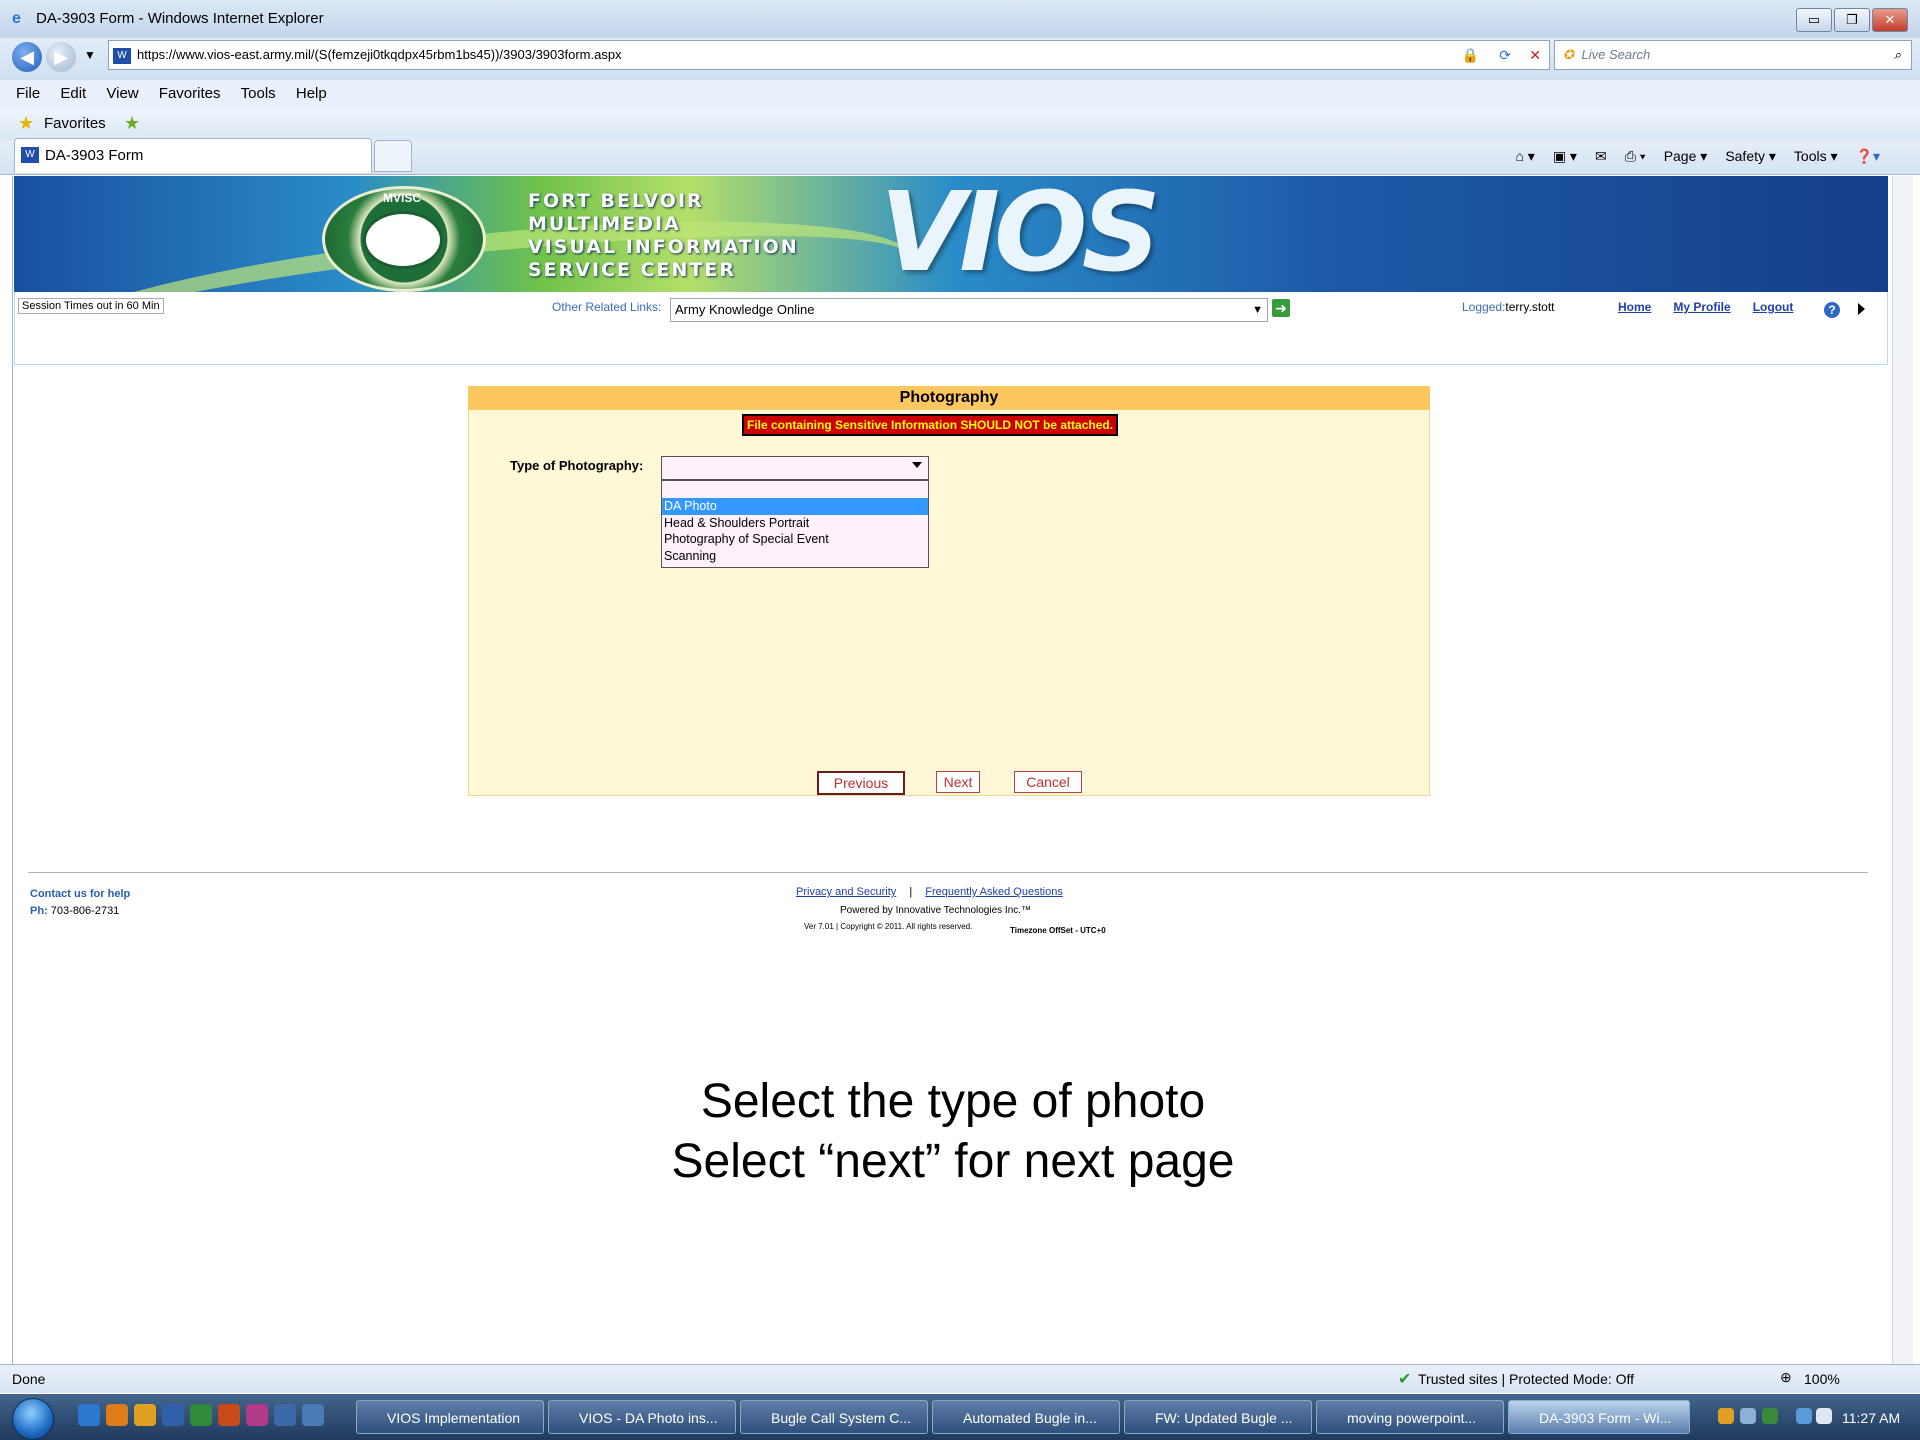 The height and width of the screenshot is (1440, 1920). Describe the element at coordinates (117, 1415) in the screenshot. I see `firefox-quicklaunch-icon` at that location.